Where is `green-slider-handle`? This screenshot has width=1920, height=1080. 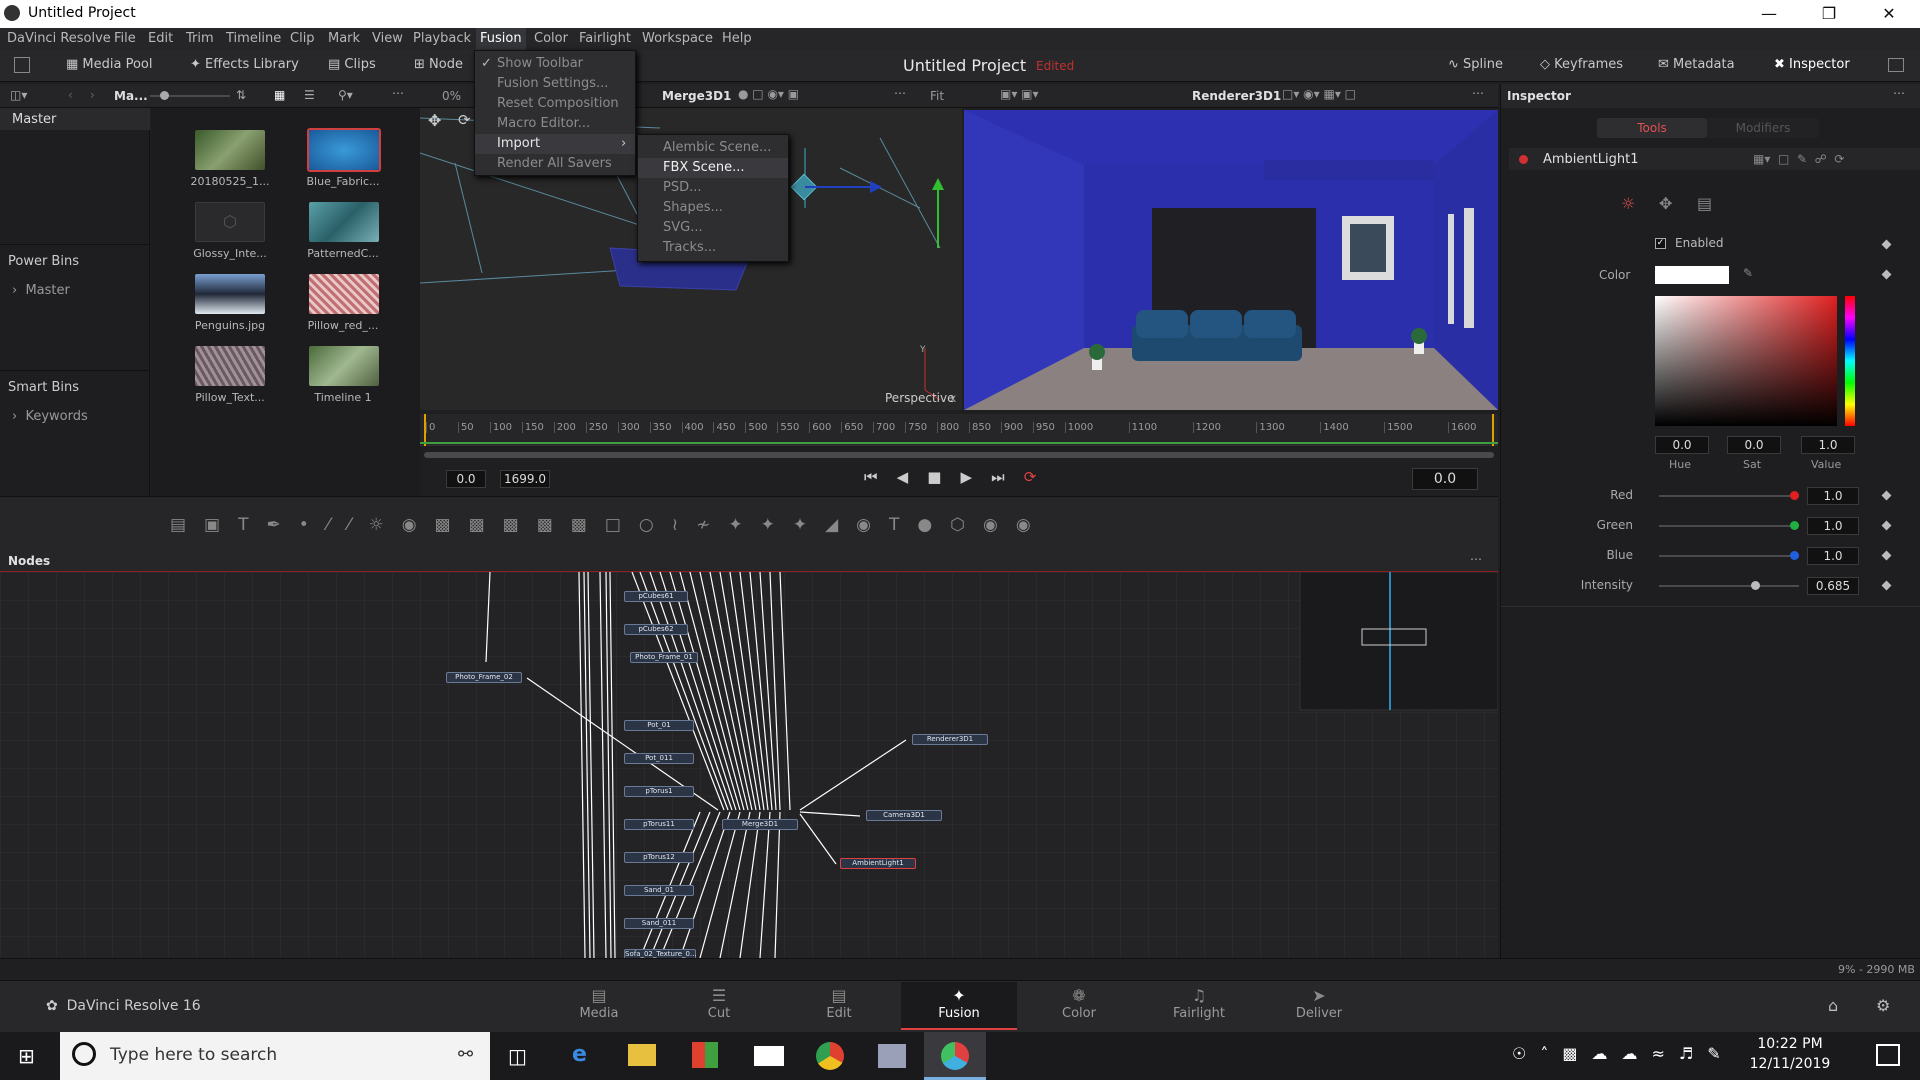
green-slider-handle is located at coordinates (1794, 525).